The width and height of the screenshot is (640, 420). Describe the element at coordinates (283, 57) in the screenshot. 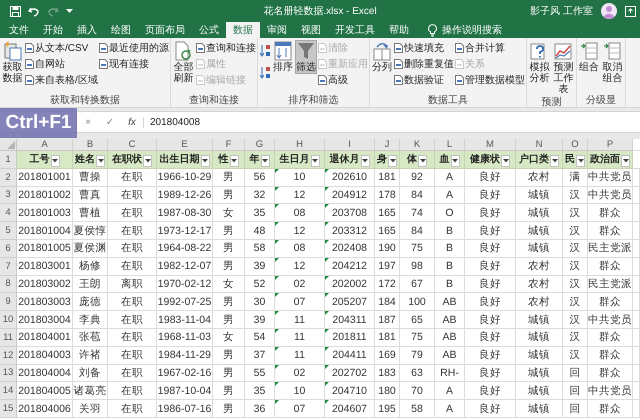

I see `ribbon-button: 排序` at that location.